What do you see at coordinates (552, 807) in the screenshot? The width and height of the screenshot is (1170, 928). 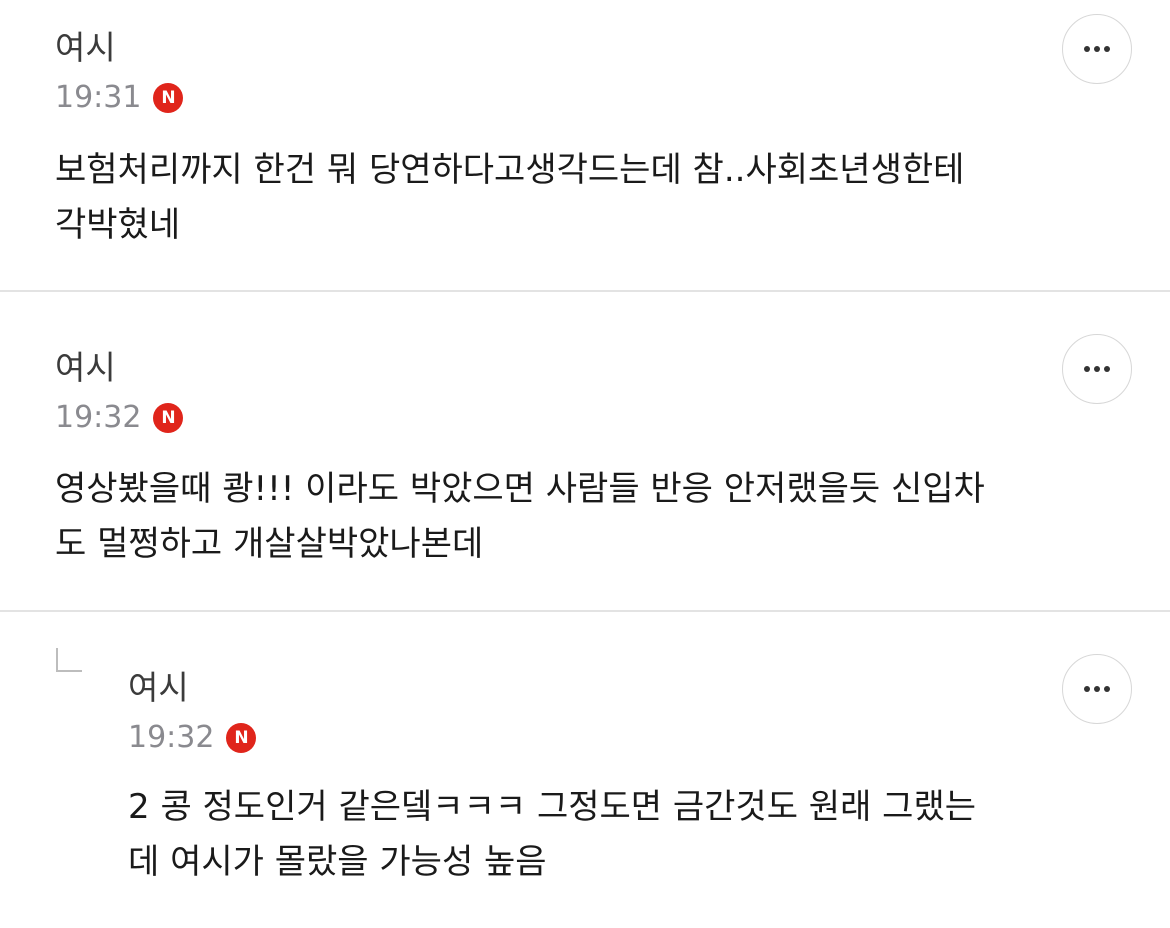 I see `comment-body-line: 2 콩 정도인거 같은뎈ㅋㅋㅋ 그정도면 금간것도 원래 그랬는` at bounding box center [552, 807].